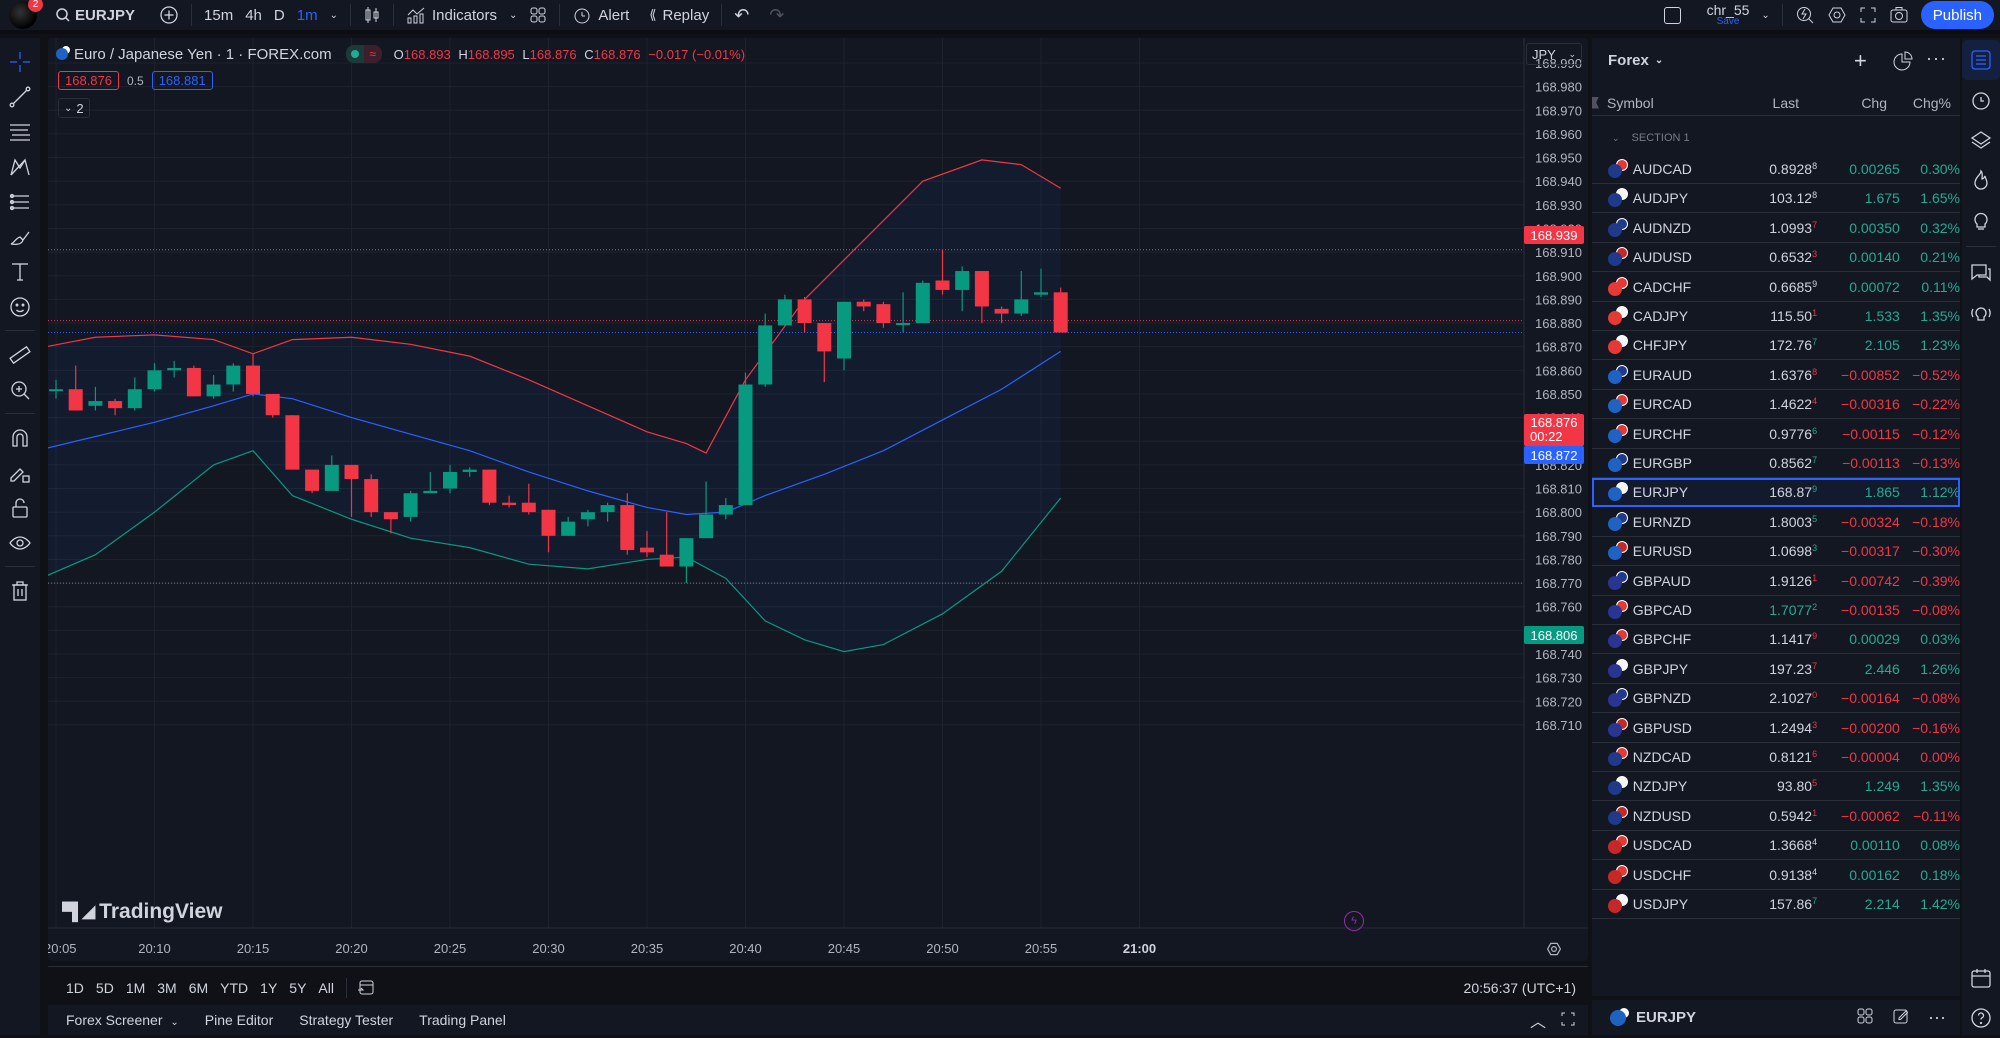  Describe the element at coordinates (513, 16) in the screenshot. I see `indicators-dropdown-chevron-icon: ⌄` at that location.